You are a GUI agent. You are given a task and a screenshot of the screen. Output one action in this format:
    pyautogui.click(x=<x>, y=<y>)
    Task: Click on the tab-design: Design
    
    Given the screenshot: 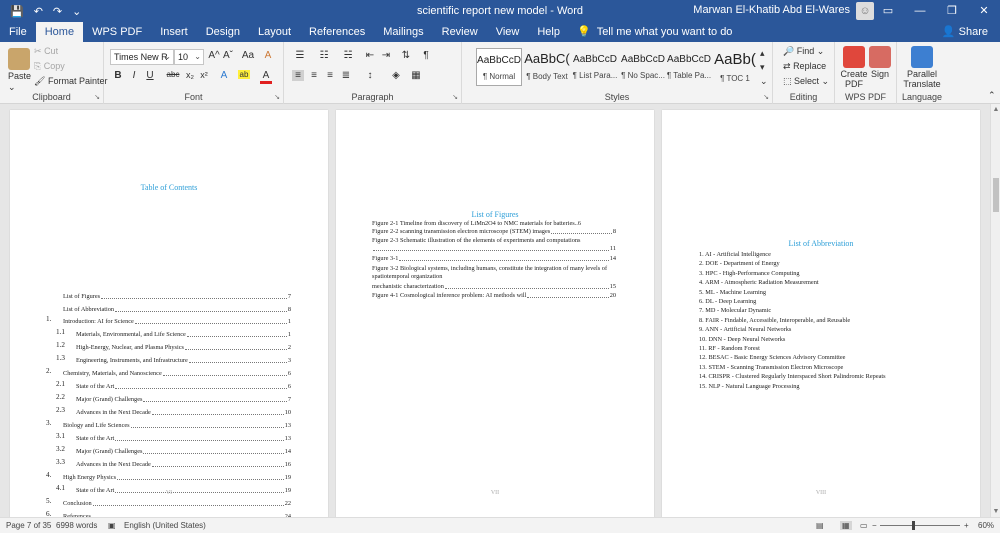 What is the action you would take?
    pyautogui.click(x=223, y=32)
    